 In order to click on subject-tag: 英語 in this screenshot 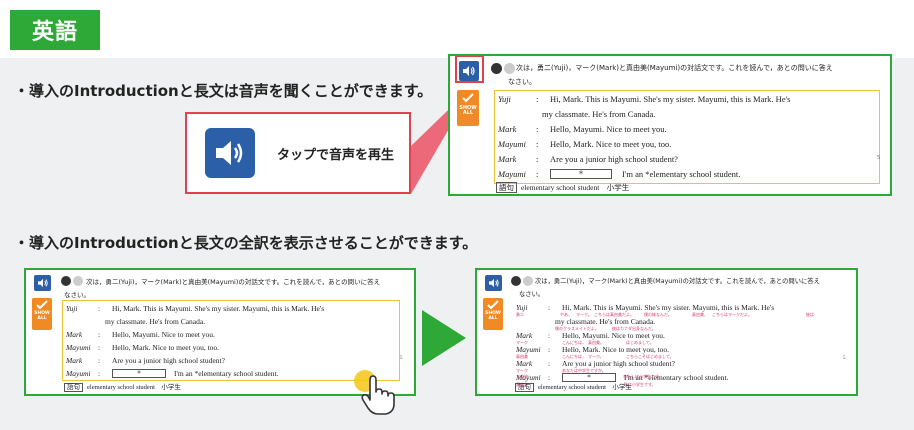, I will do `click(55, 30)`.